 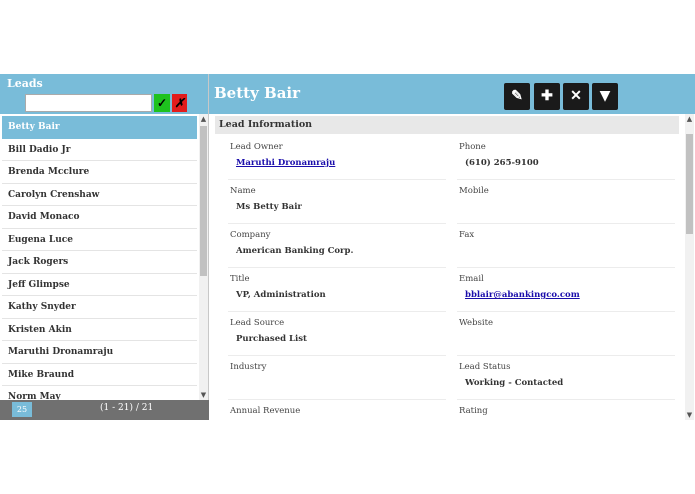 What do you see at coordinates (473, 411) in the screenshot?
I see `field-label: Rating` at bounding box center [473, 411].